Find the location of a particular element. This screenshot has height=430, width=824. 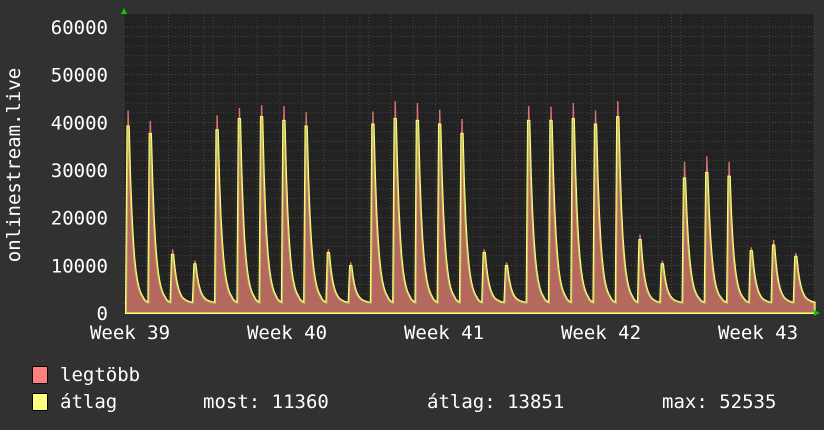

x-tick-label: Week 43 is located at coordinates (758, 333).